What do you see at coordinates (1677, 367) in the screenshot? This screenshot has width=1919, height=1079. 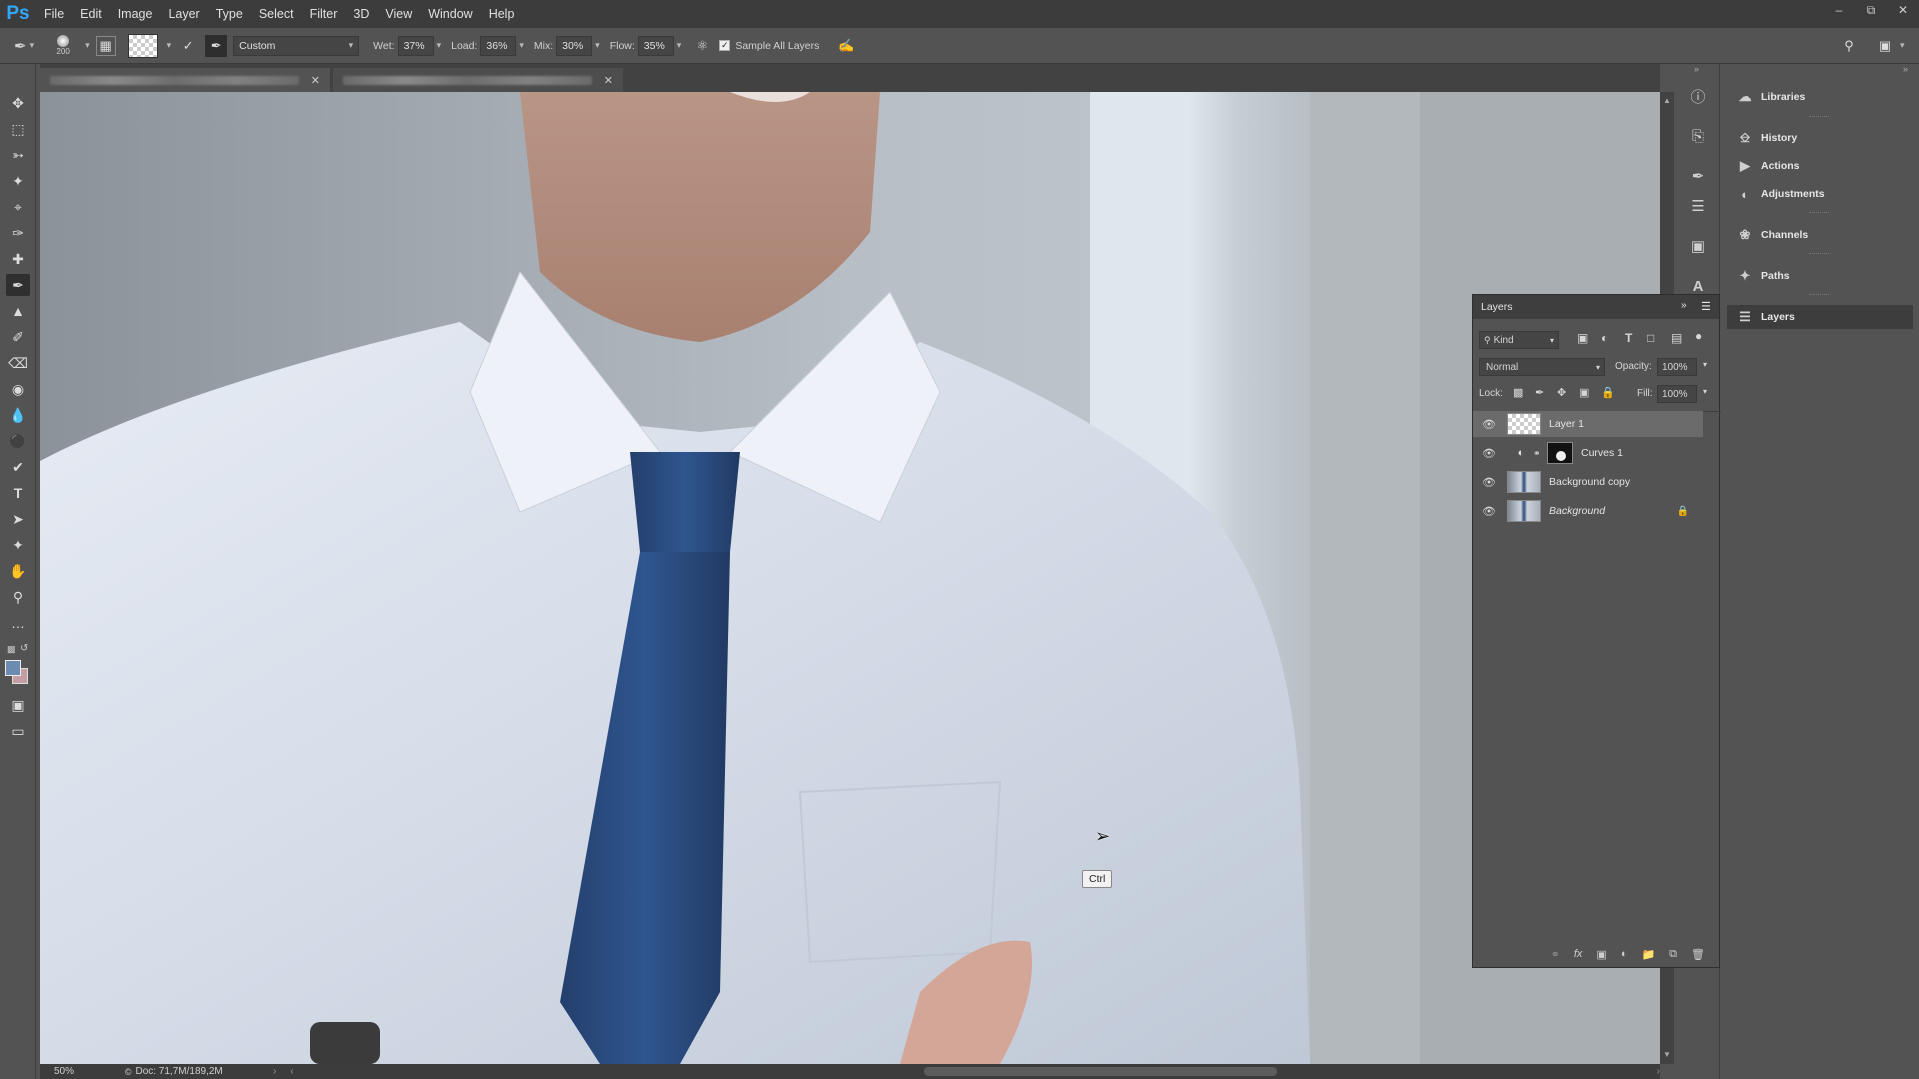 I see `opacity-input: 100%` at bounding box center [1677, 367].